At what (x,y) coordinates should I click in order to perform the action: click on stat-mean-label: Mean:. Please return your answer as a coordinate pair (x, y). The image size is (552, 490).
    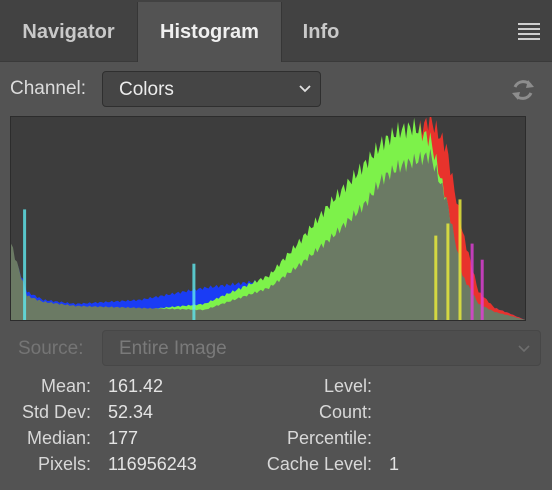
    Looking at the image, I should click on (65, 386).